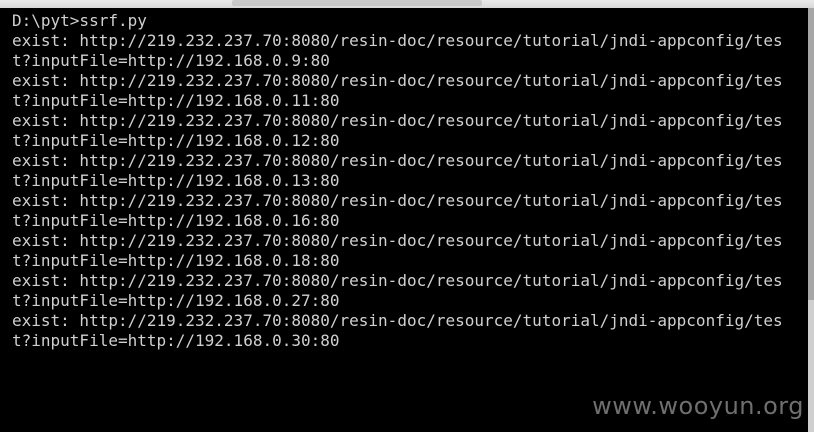 The width and height of the screenshot is (814, 432). I want to click on watermark: www.wooyun.org, so click(698, 406).